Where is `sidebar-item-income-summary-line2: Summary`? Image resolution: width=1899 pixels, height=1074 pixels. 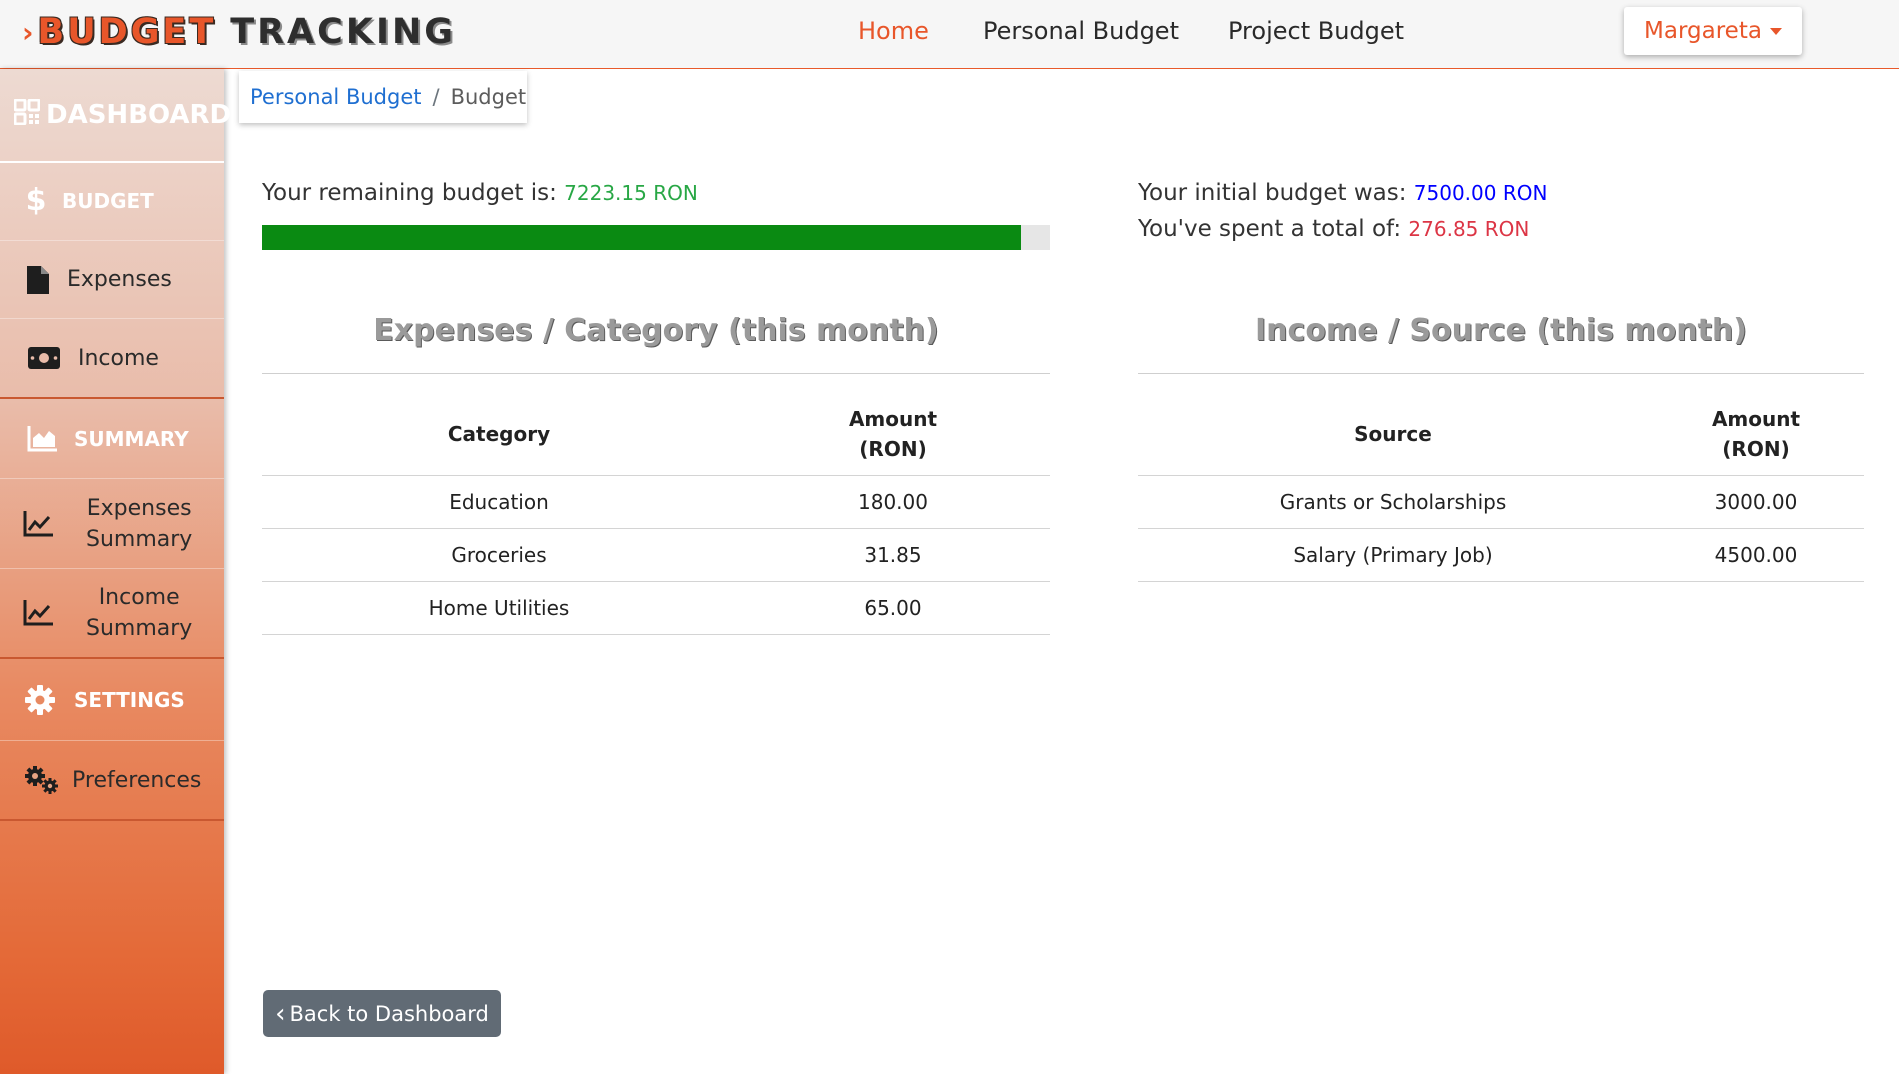 sidebar-item-income-summary-line2: Summary is located at coordinates (139, 628).